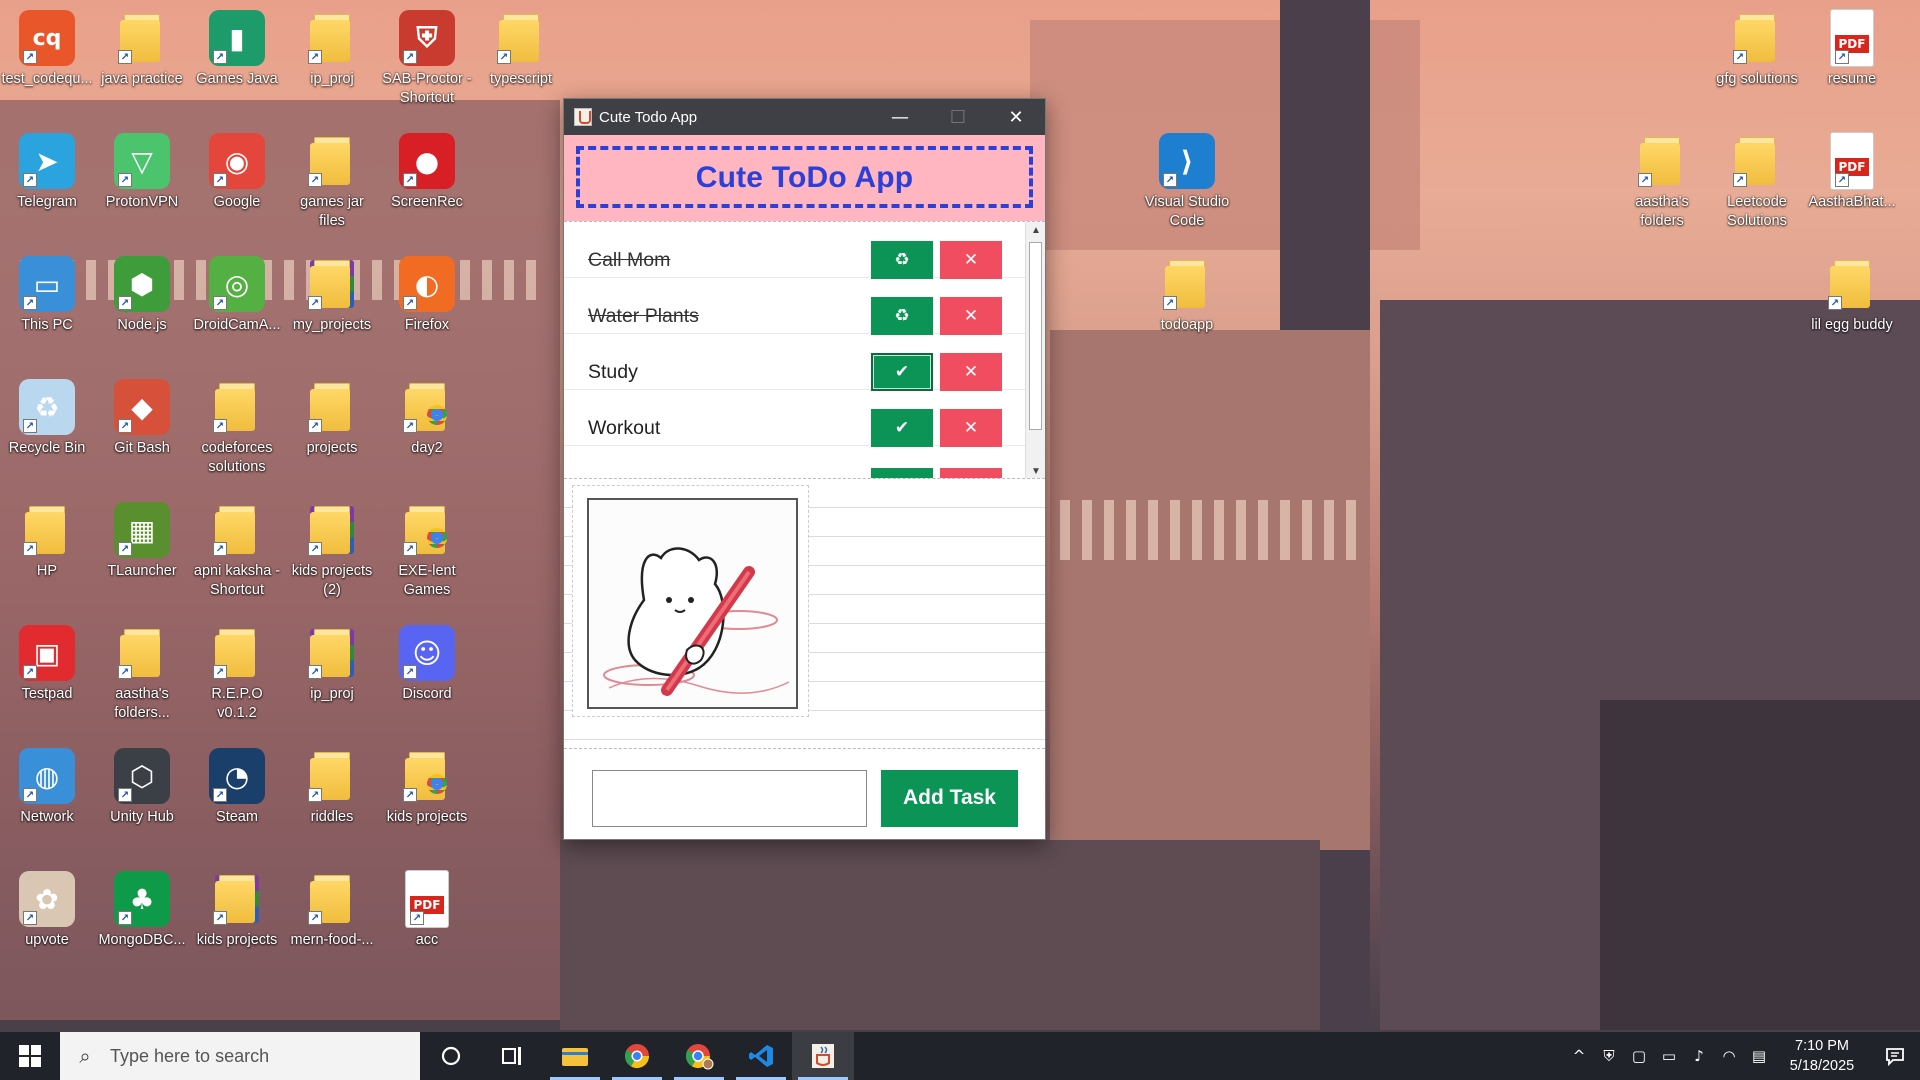 The height and width of the screenshot is (1080, 1920). Describe the element at coordinates (427, 303) in the screenshot. I see `desktop-icon: ◐ ↗ Firefox` at that location.